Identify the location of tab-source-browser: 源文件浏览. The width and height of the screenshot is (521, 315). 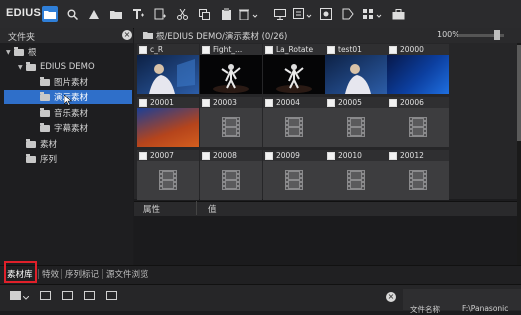
(127, 274).